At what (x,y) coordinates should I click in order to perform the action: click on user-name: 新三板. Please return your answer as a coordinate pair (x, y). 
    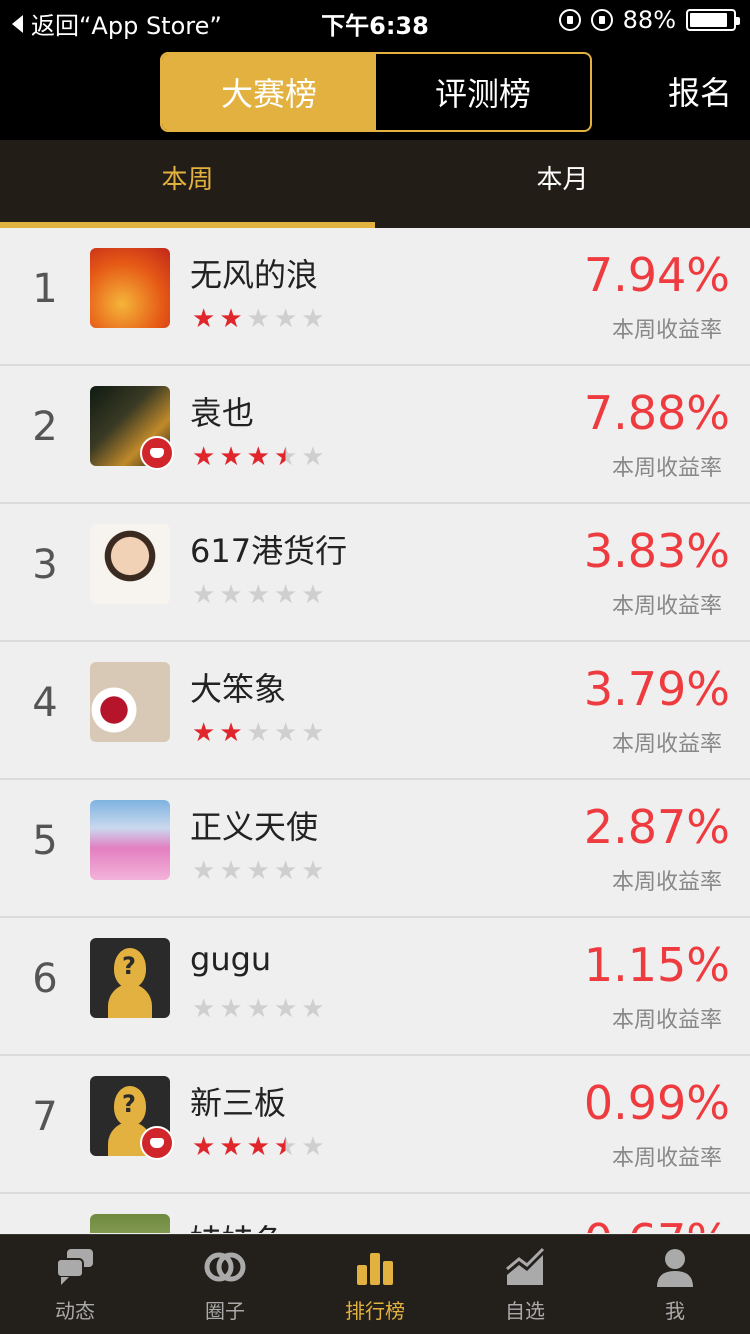
    Looking at the image, I should click on (238, 1103).